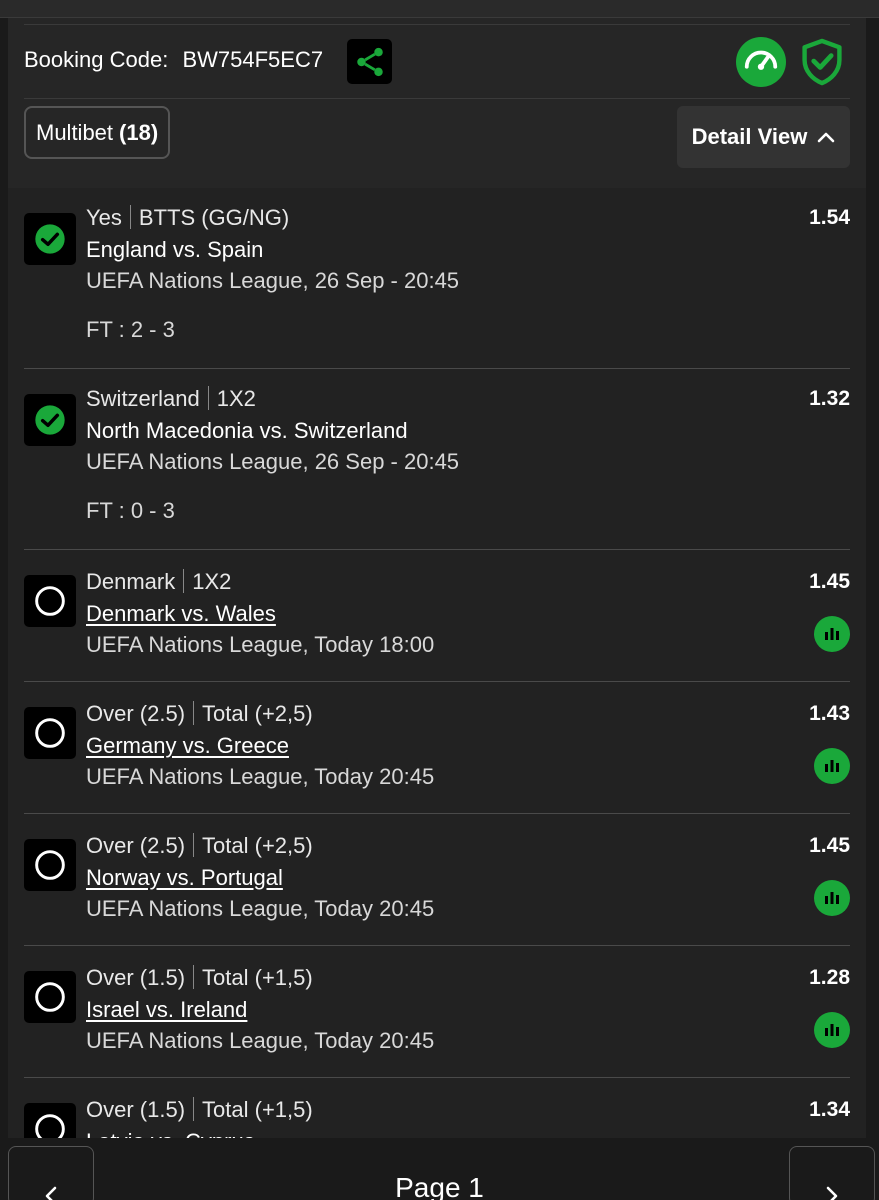  What do you see at coordinates (829, 713) in the screenshot?
I see `odds-value: 1.43` at bounding box center [829, 713].